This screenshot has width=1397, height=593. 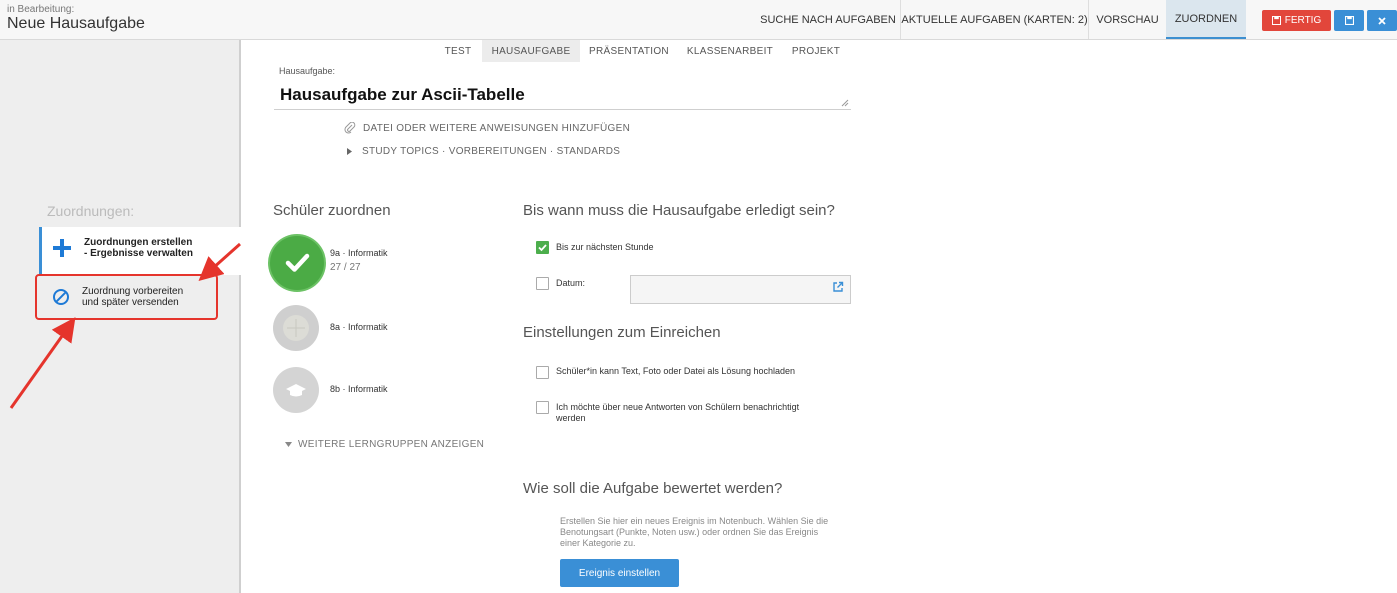 I want to click on nav-preview: VORSCHAU, so click(x=1127, y=19).